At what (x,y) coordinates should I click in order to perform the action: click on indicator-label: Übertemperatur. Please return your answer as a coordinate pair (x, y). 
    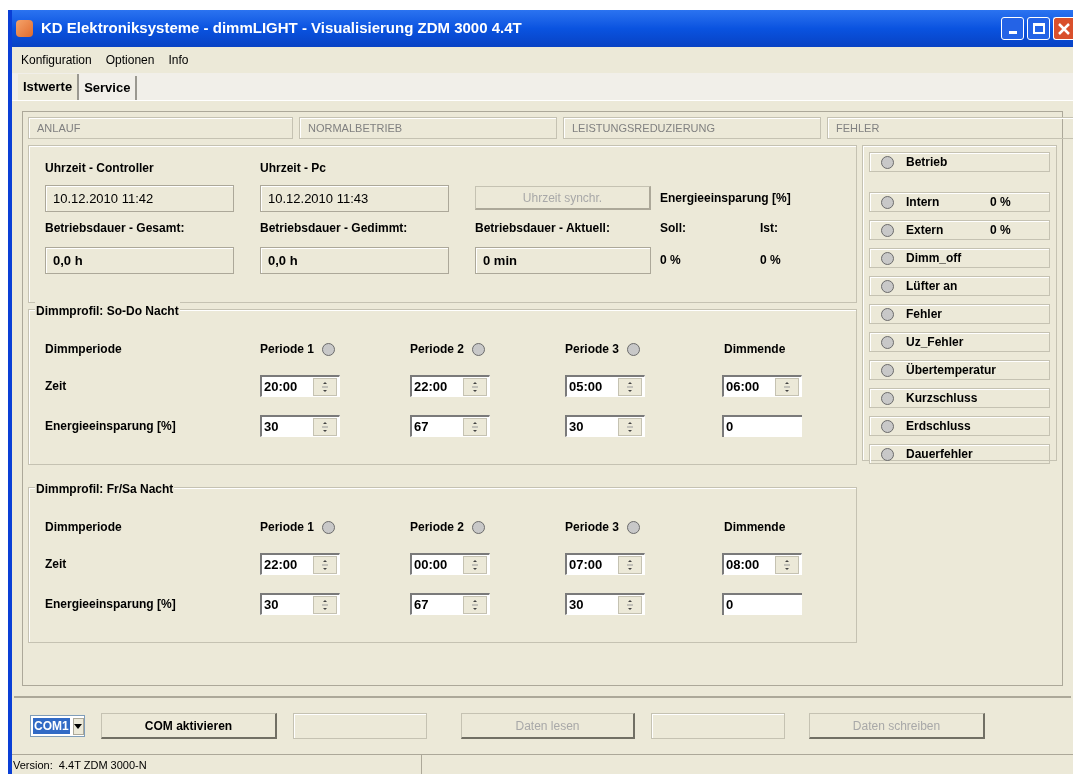
    Looking at the image, I should click on (951, 370).